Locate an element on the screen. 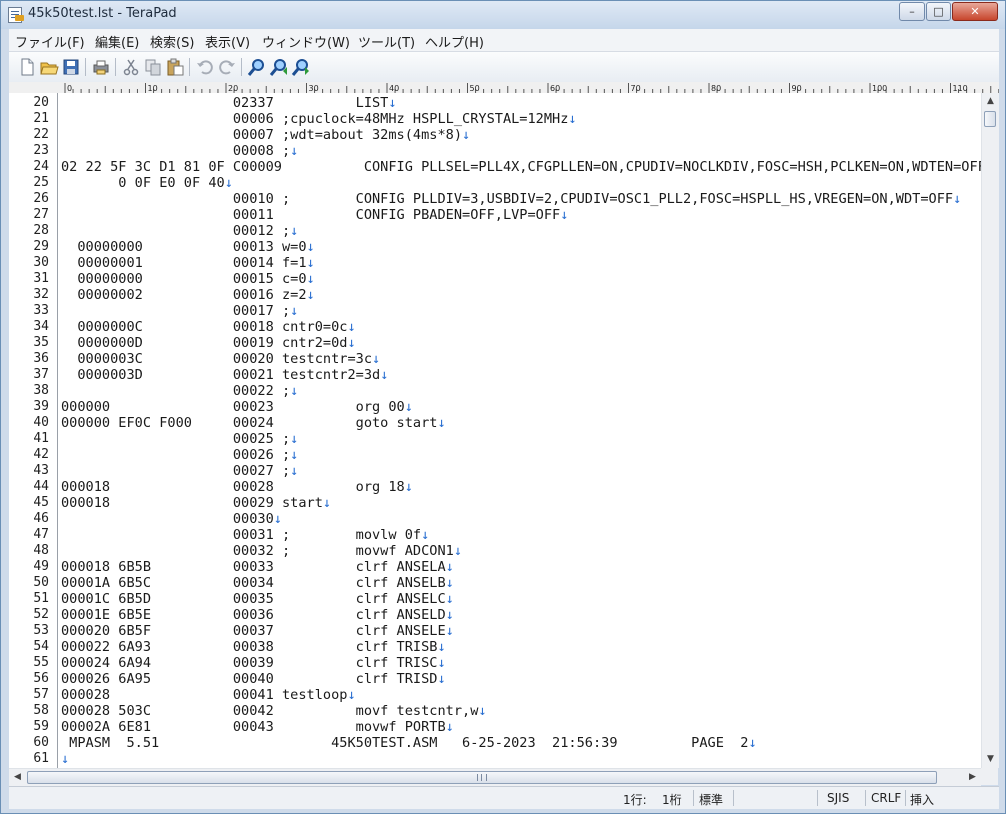  code-line: 0000000C 00018 cntr0=0c↓ is located at coordinates (208, 327).